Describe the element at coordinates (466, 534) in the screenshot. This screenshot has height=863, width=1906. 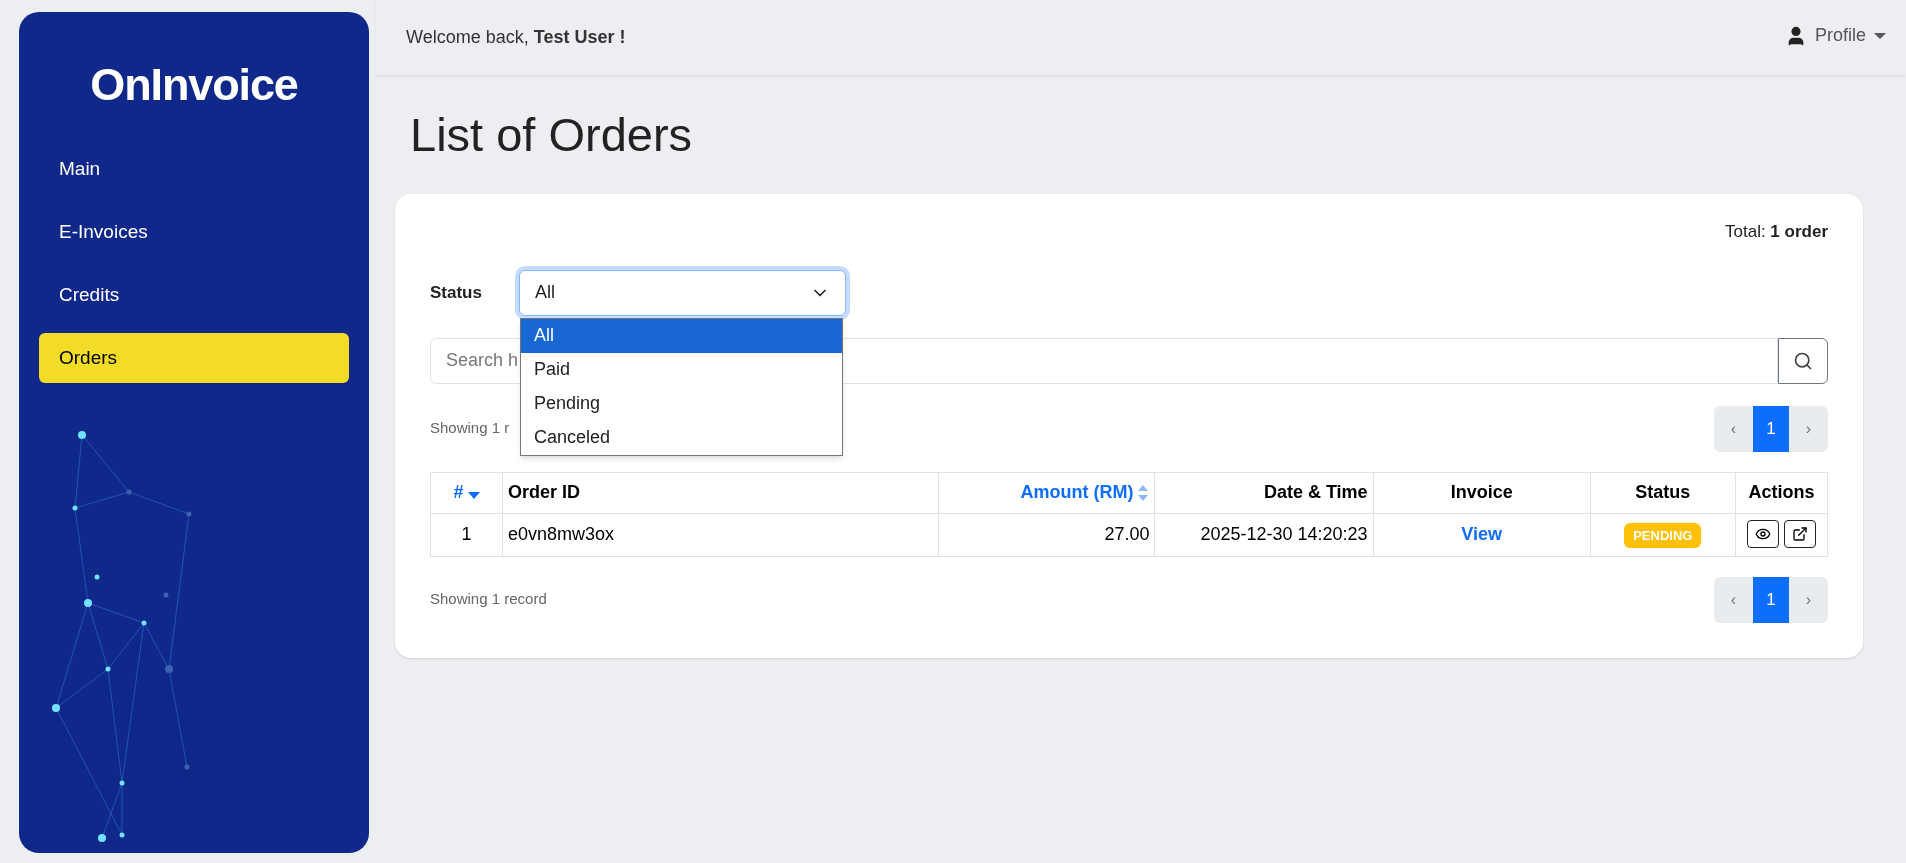
I see `table-cell: 1` at that location.